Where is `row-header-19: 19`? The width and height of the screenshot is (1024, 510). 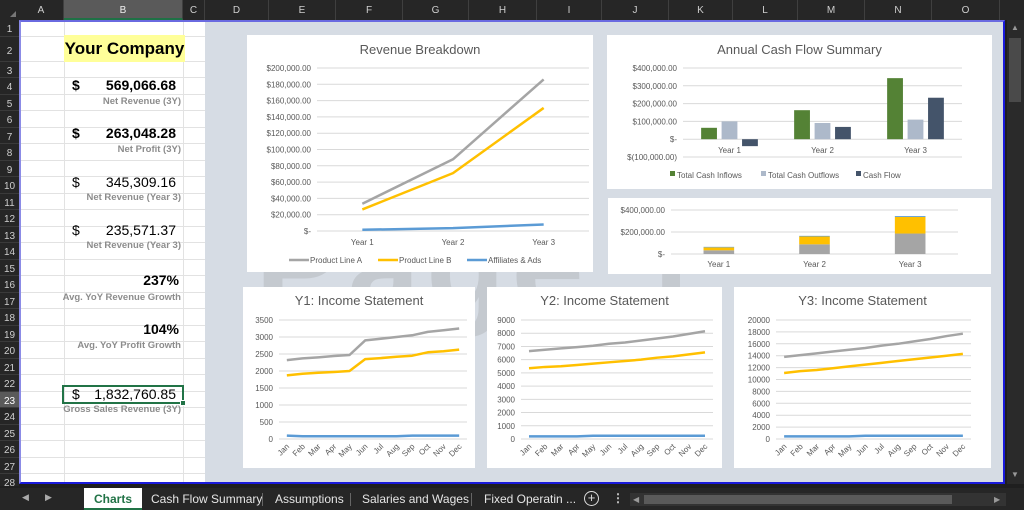
row-header-19: 19 is located at coordinates (9, 334).